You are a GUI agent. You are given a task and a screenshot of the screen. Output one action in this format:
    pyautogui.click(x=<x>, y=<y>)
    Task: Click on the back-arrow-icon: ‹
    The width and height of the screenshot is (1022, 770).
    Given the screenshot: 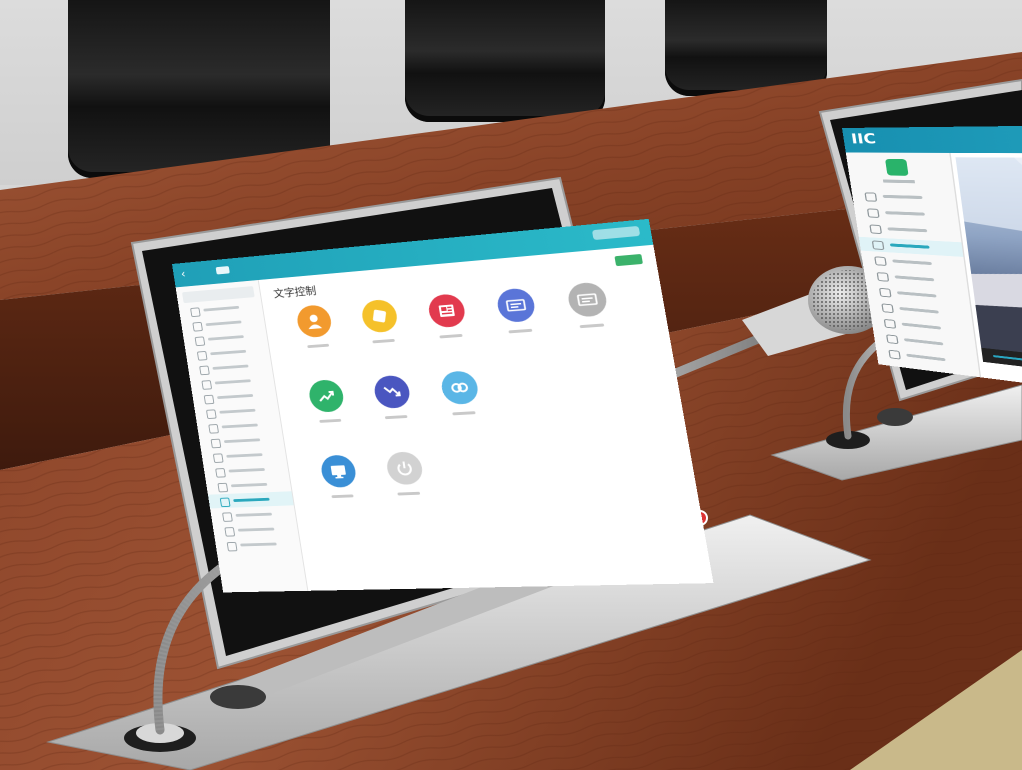 What is the action you would take?
    pyautogui.click(x=183, y=273)
    